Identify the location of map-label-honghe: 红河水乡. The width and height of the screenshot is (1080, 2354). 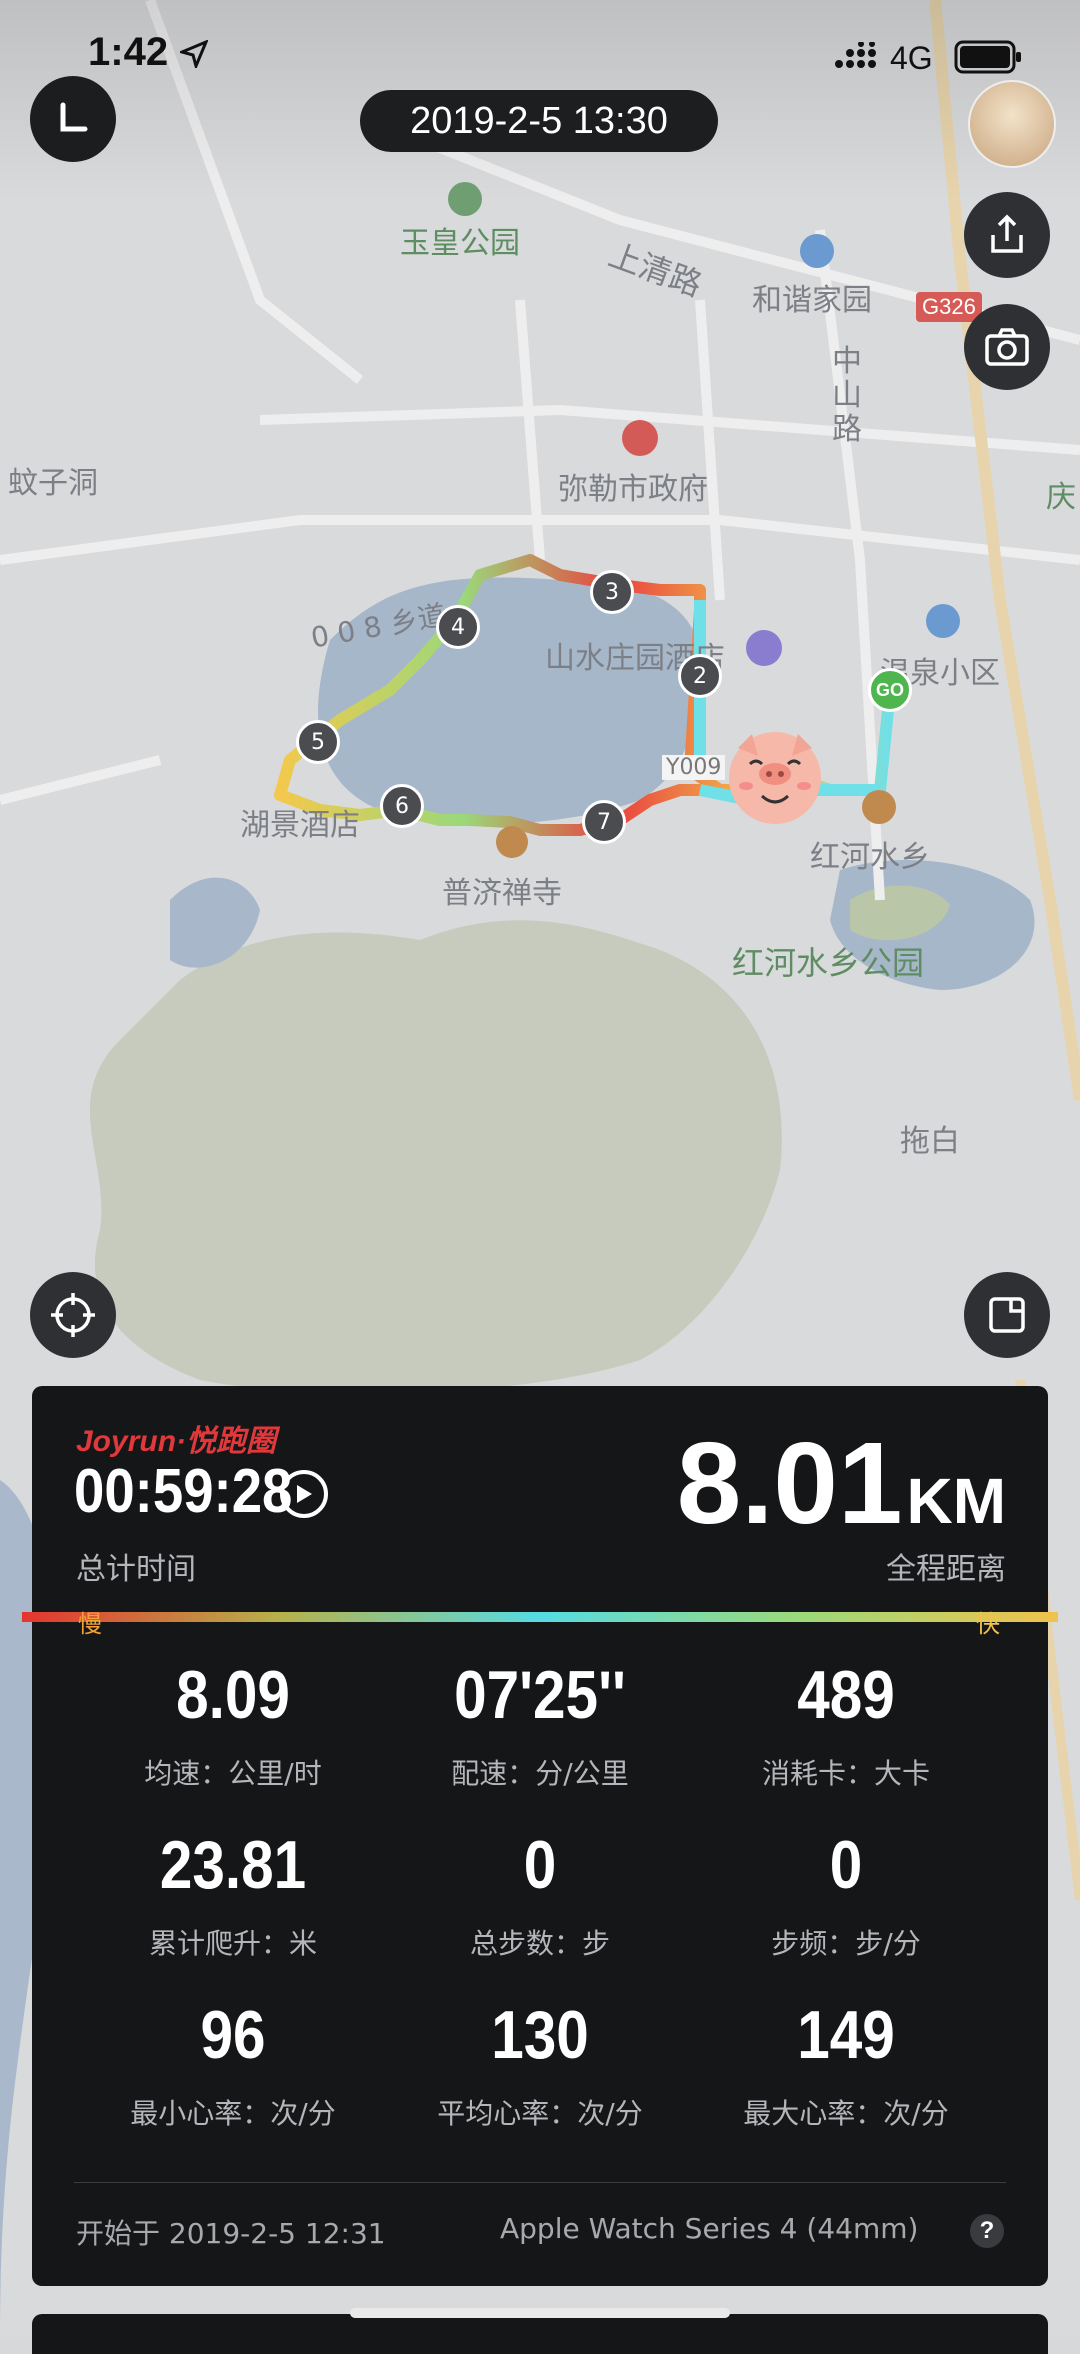
(870, 857).